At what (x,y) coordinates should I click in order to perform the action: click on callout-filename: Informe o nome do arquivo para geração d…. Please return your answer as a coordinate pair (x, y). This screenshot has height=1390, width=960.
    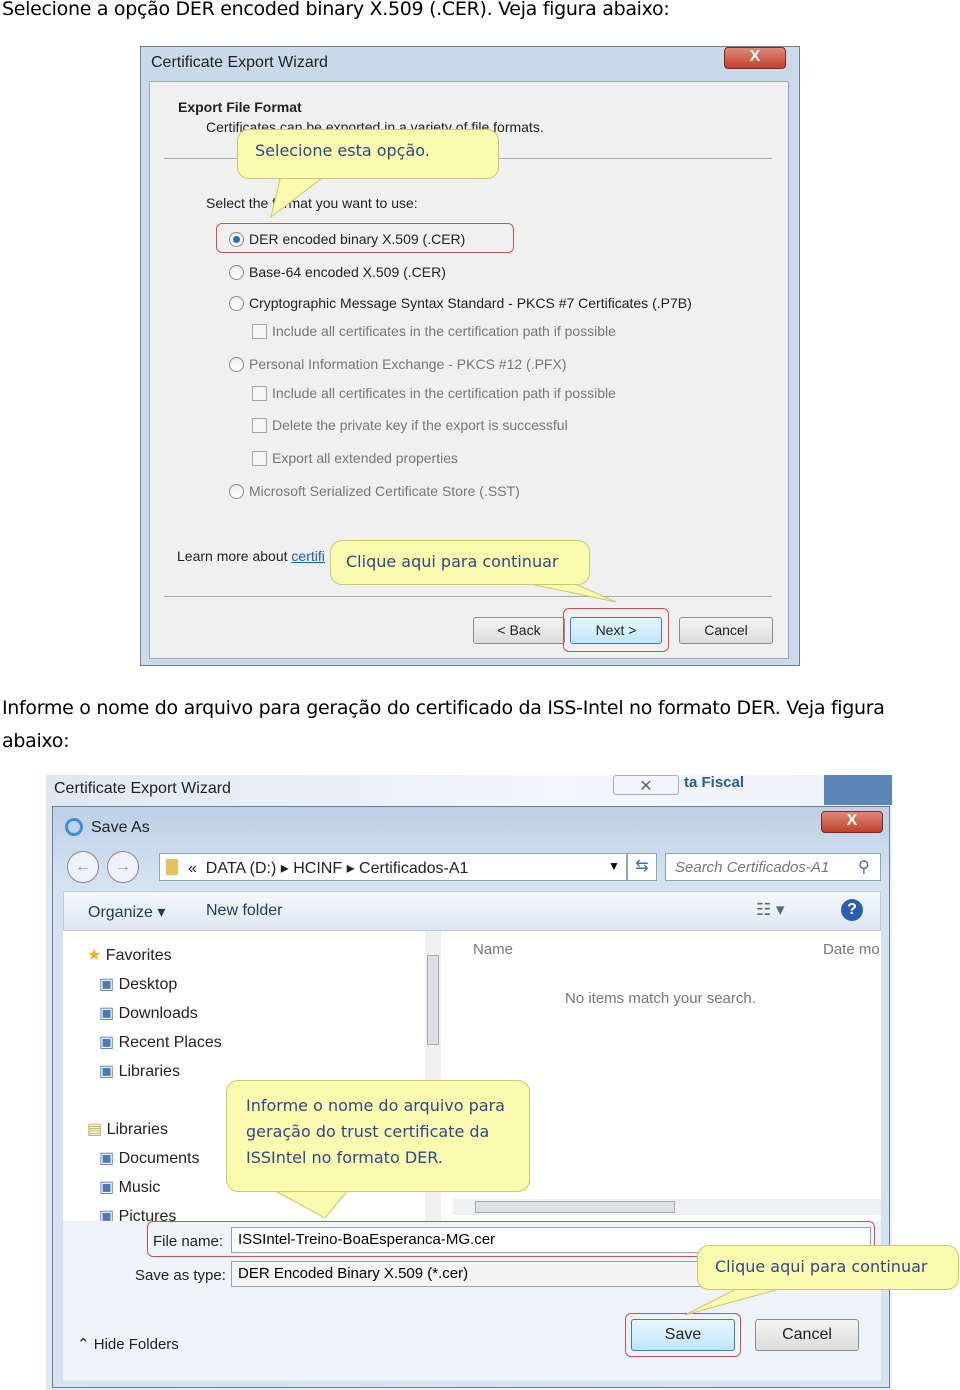
    Looking at the image, I should click on (378, 1136).